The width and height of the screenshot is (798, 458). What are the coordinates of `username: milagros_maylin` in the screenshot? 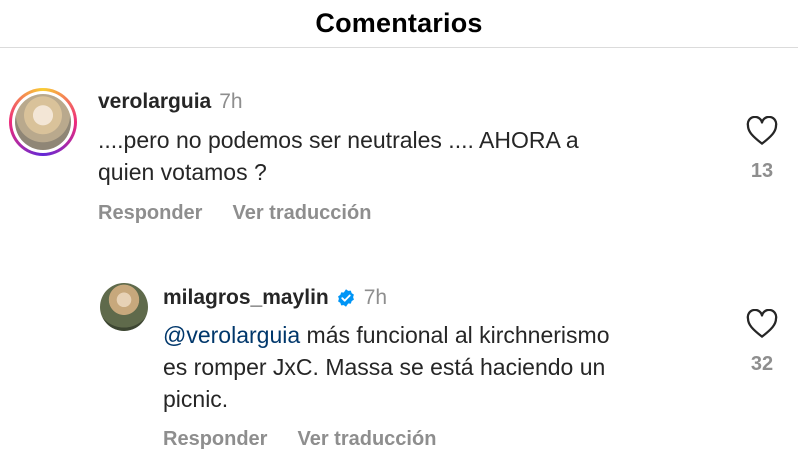 It's located at (246, 298).